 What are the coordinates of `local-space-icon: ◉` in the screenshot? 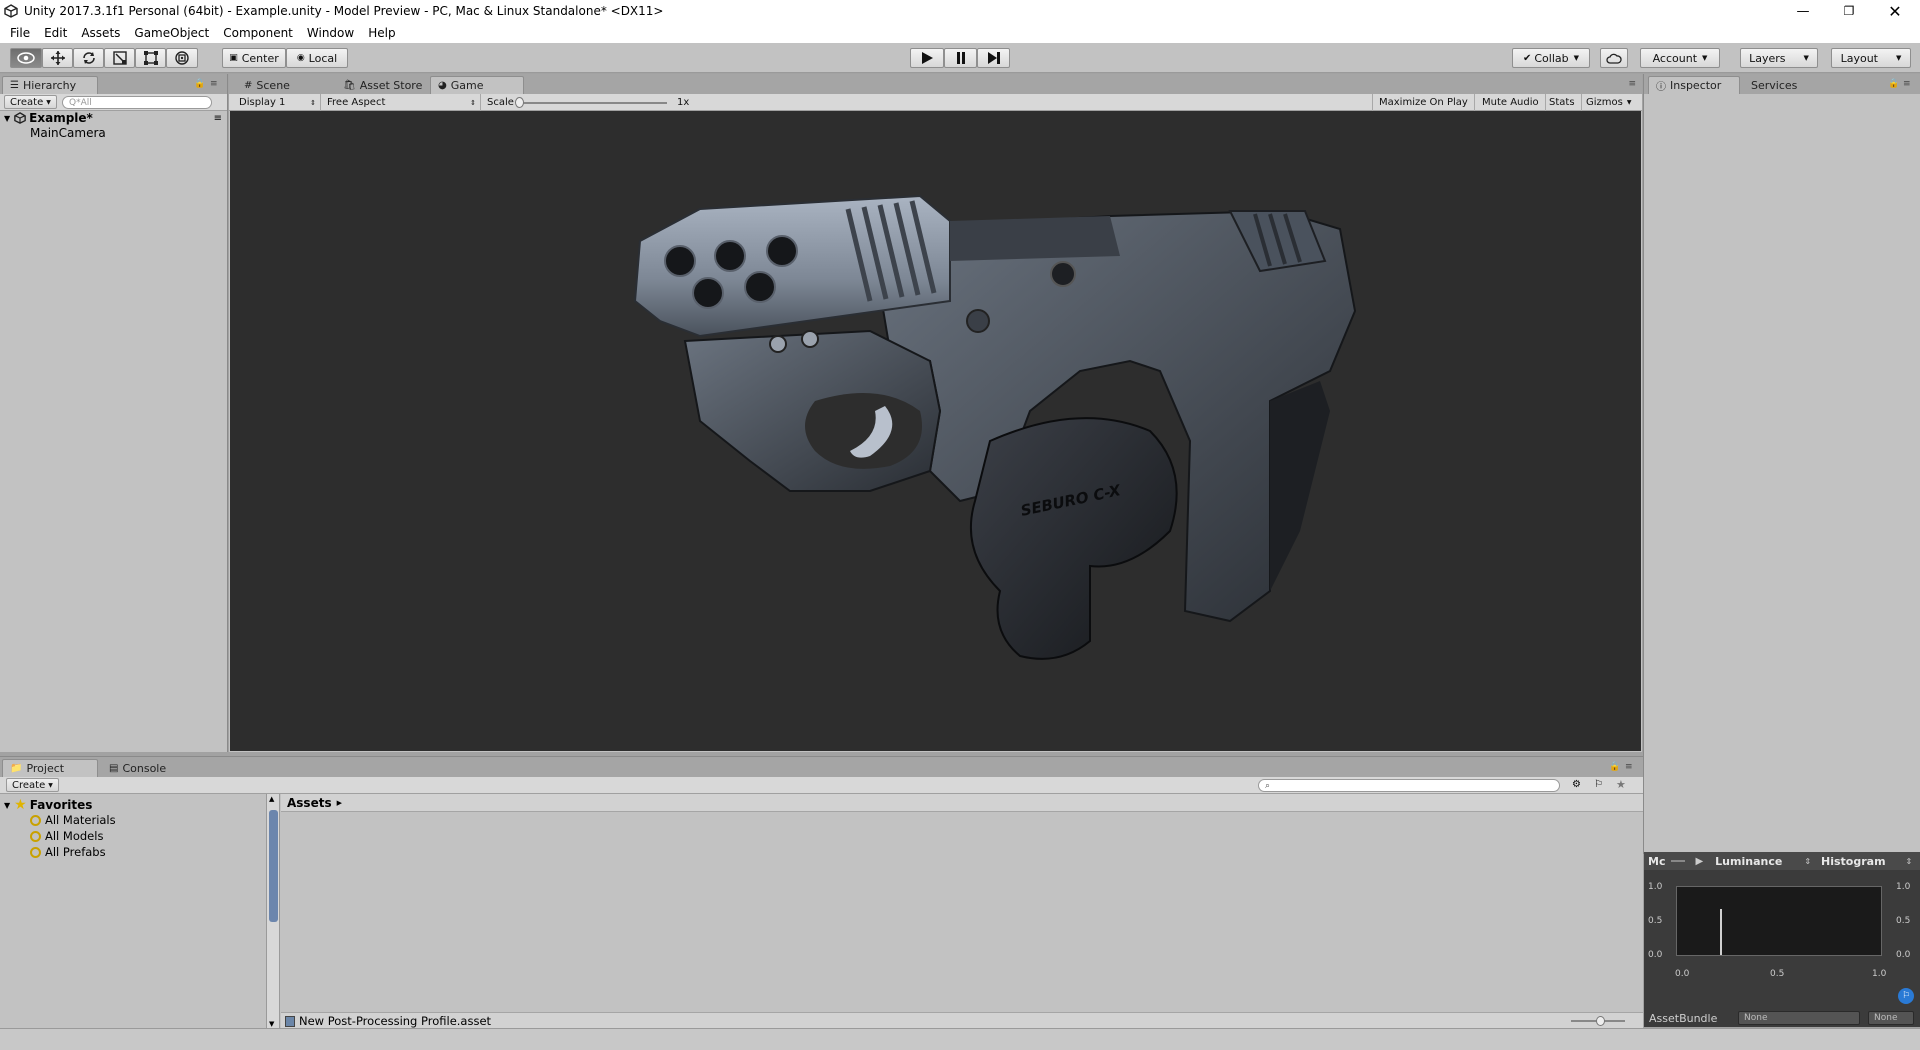 It's located at (300, 58).